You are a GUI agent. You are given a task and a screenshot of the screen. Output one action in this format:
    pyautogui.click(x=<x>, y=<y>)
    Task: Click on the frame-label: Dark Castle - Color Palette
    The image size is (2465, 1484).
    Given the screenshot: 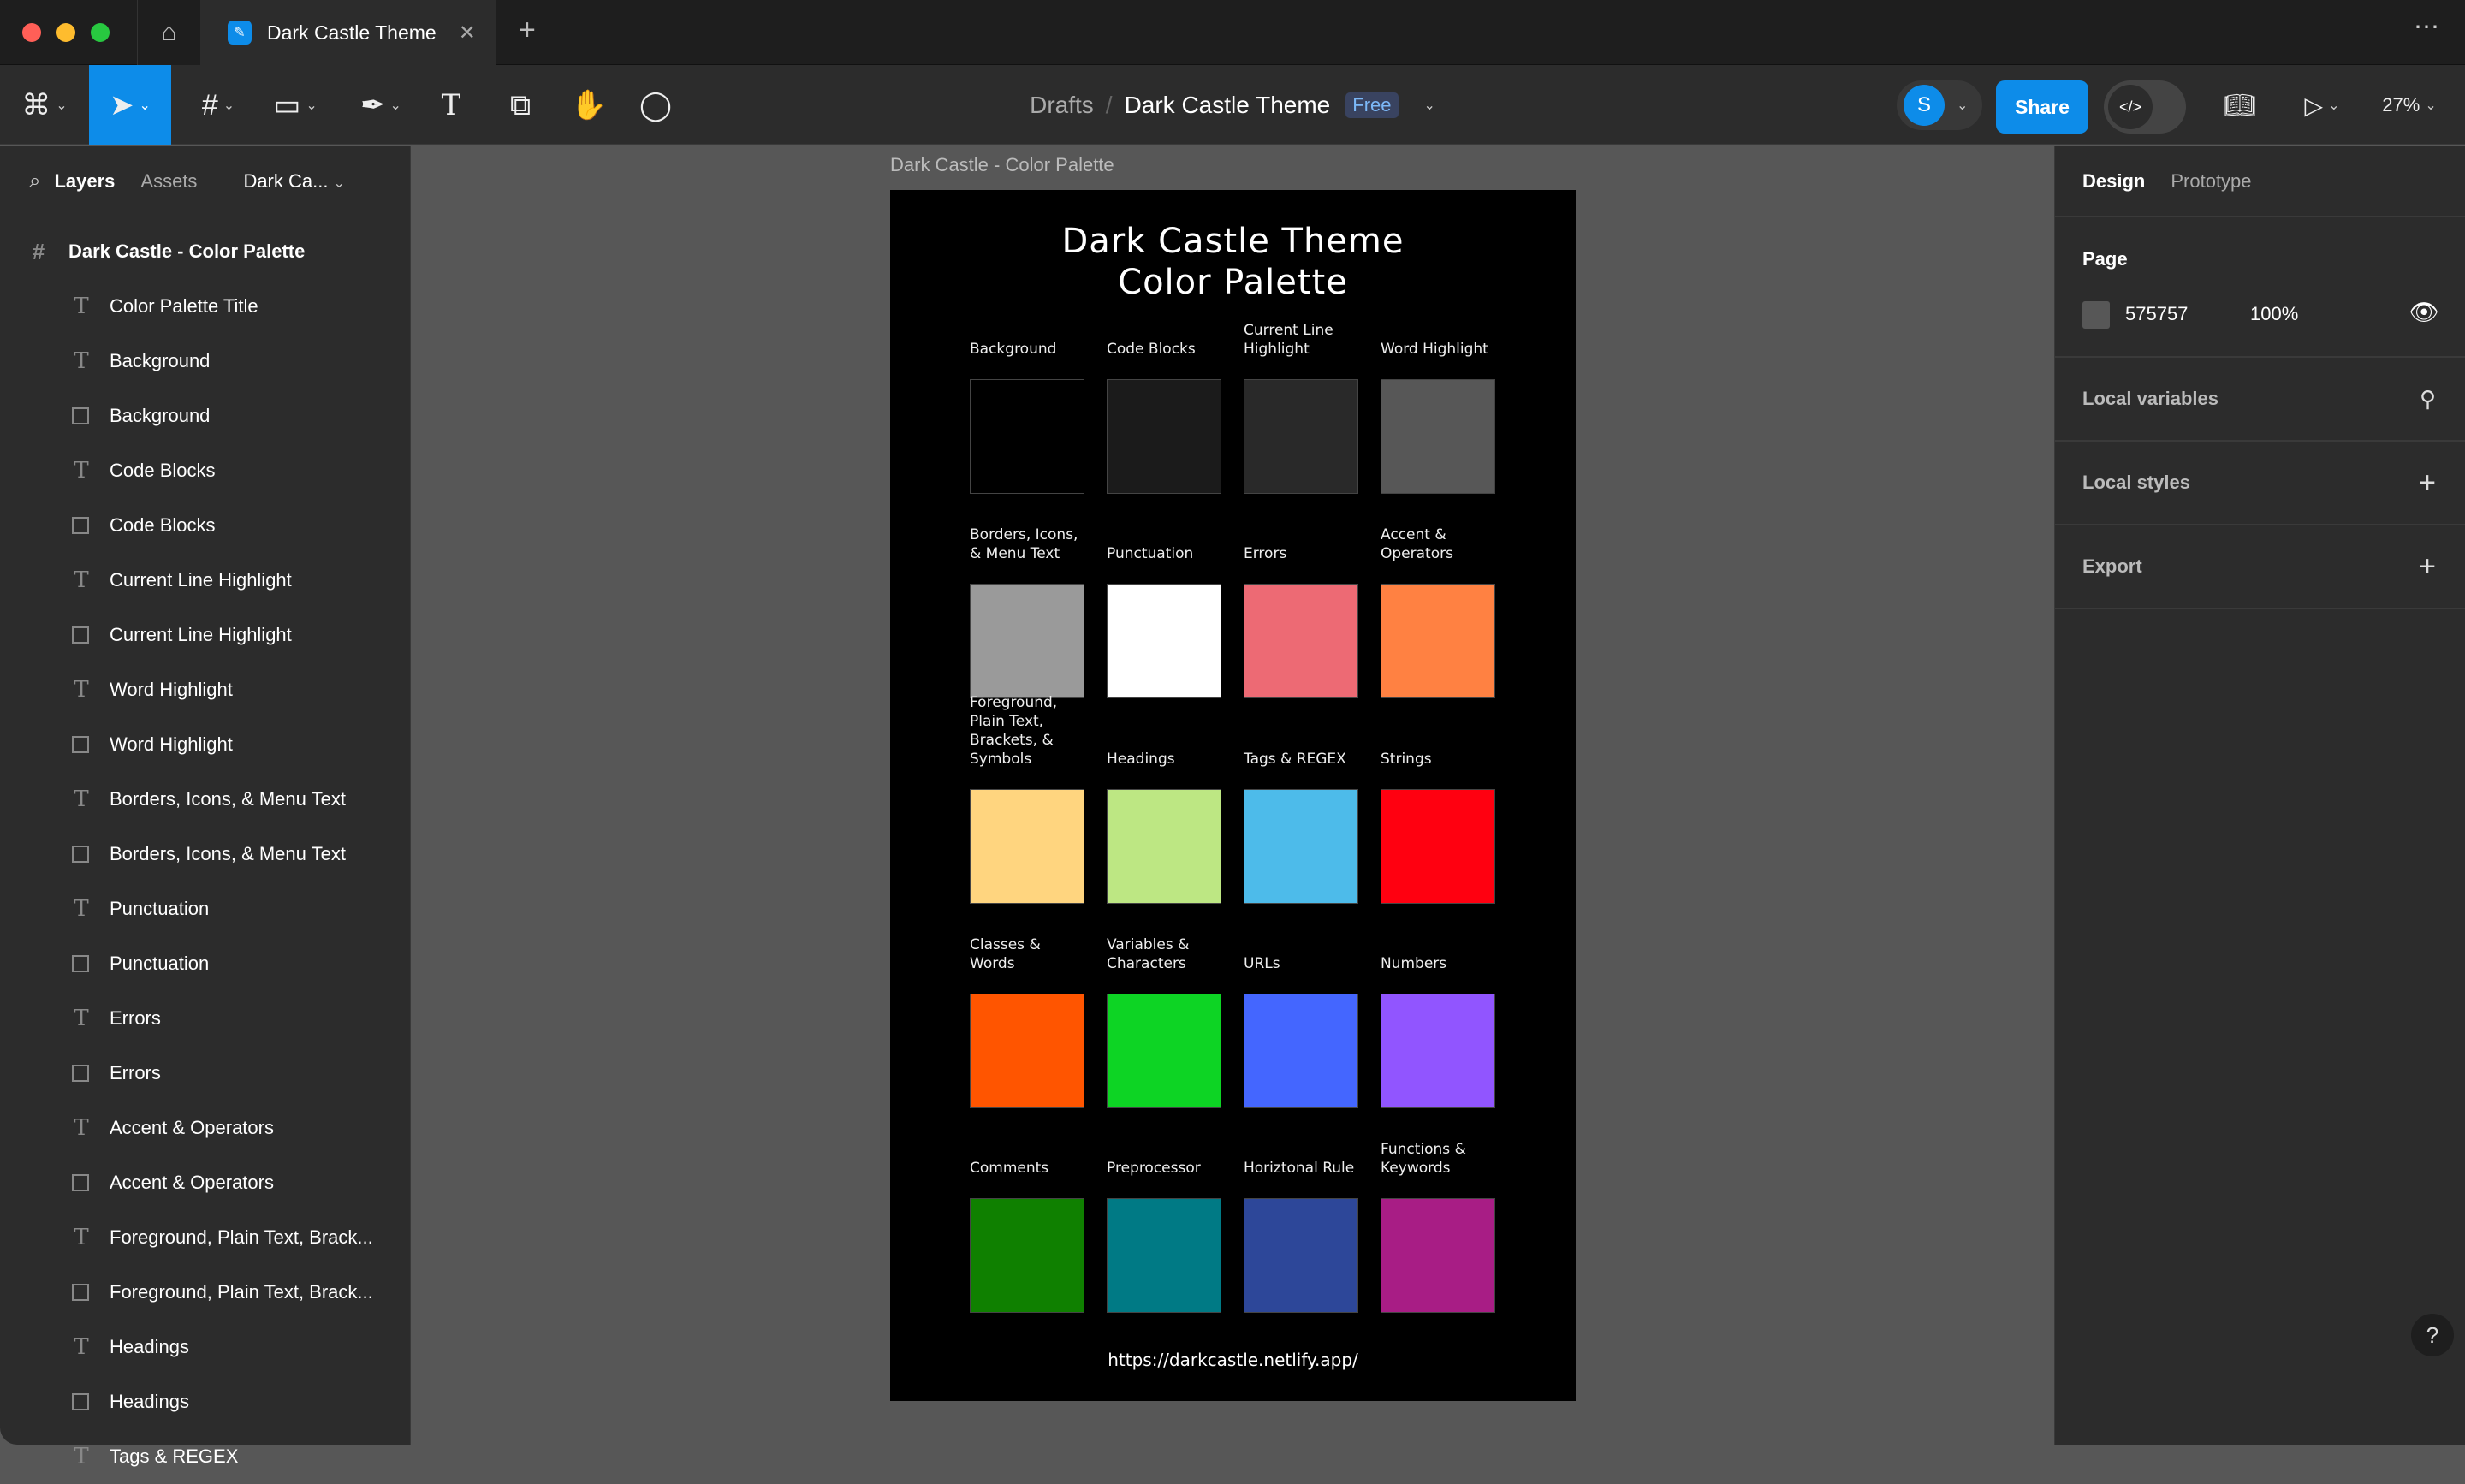 What is the action you would take?
    pyautogui.click(x=1002, y=165)
    